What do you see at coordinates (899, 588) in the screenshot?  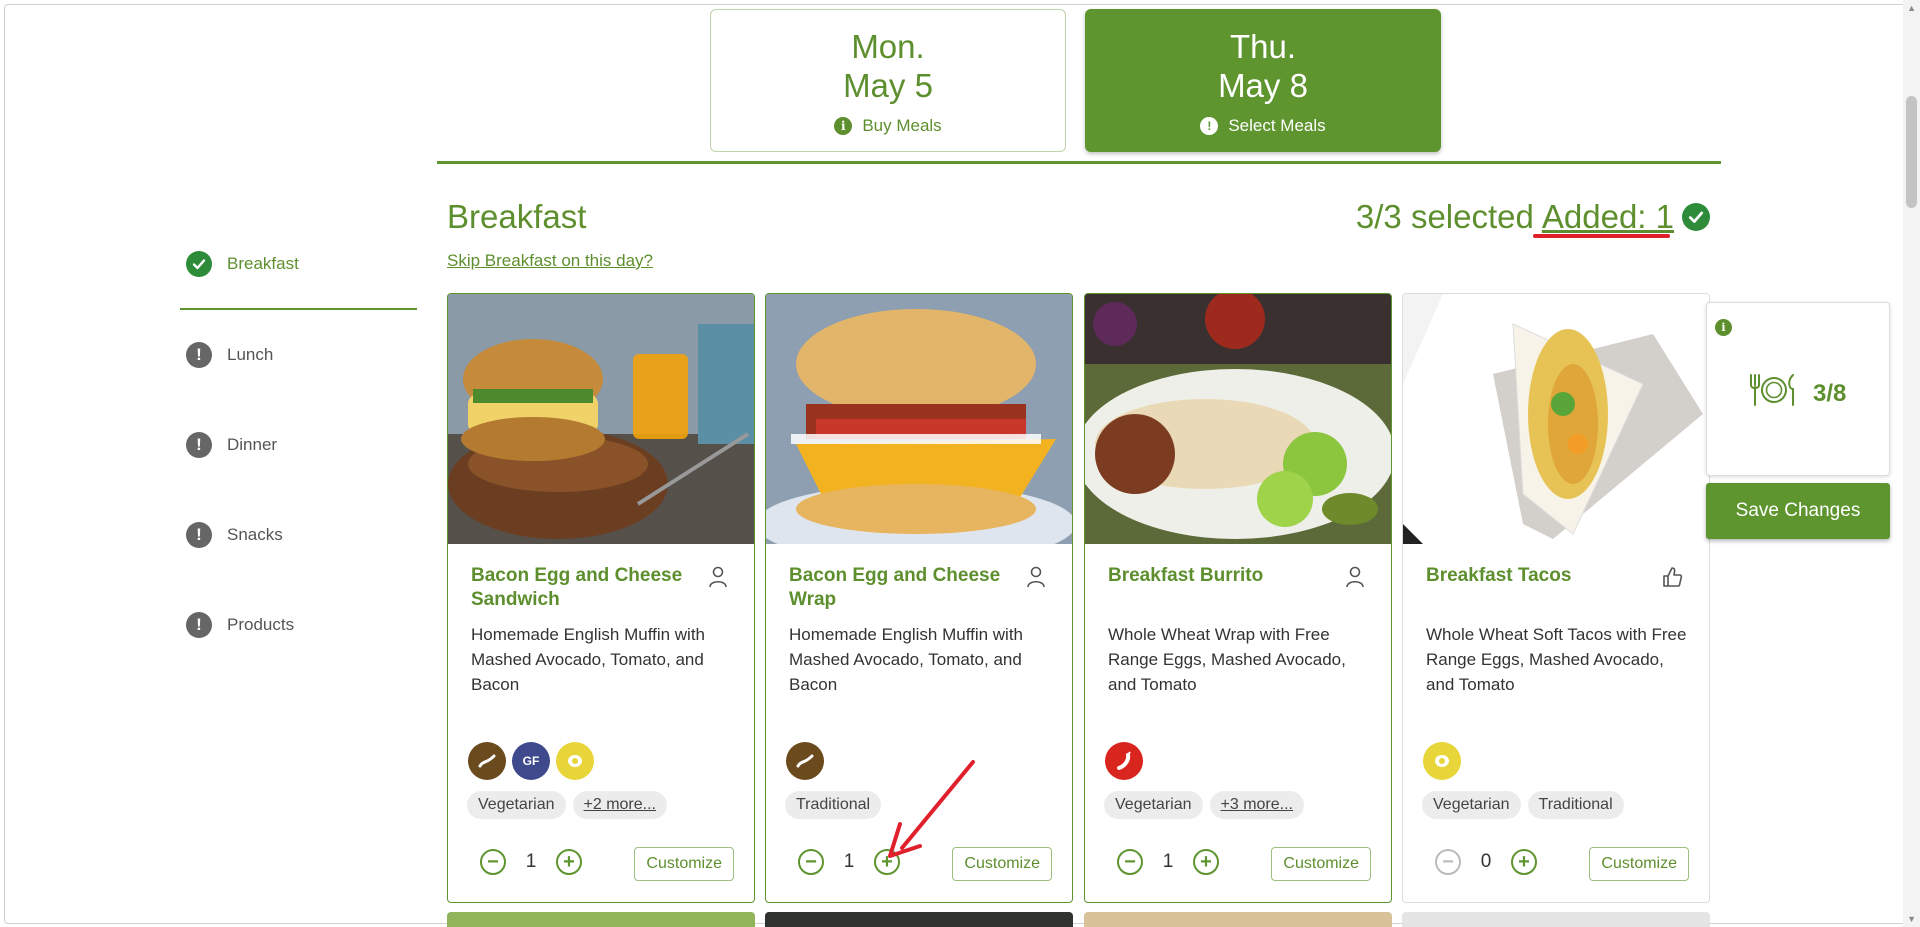 I see `meal-name: Bacon Egg and Cheese Wrap` at bounding box center [899, 588].